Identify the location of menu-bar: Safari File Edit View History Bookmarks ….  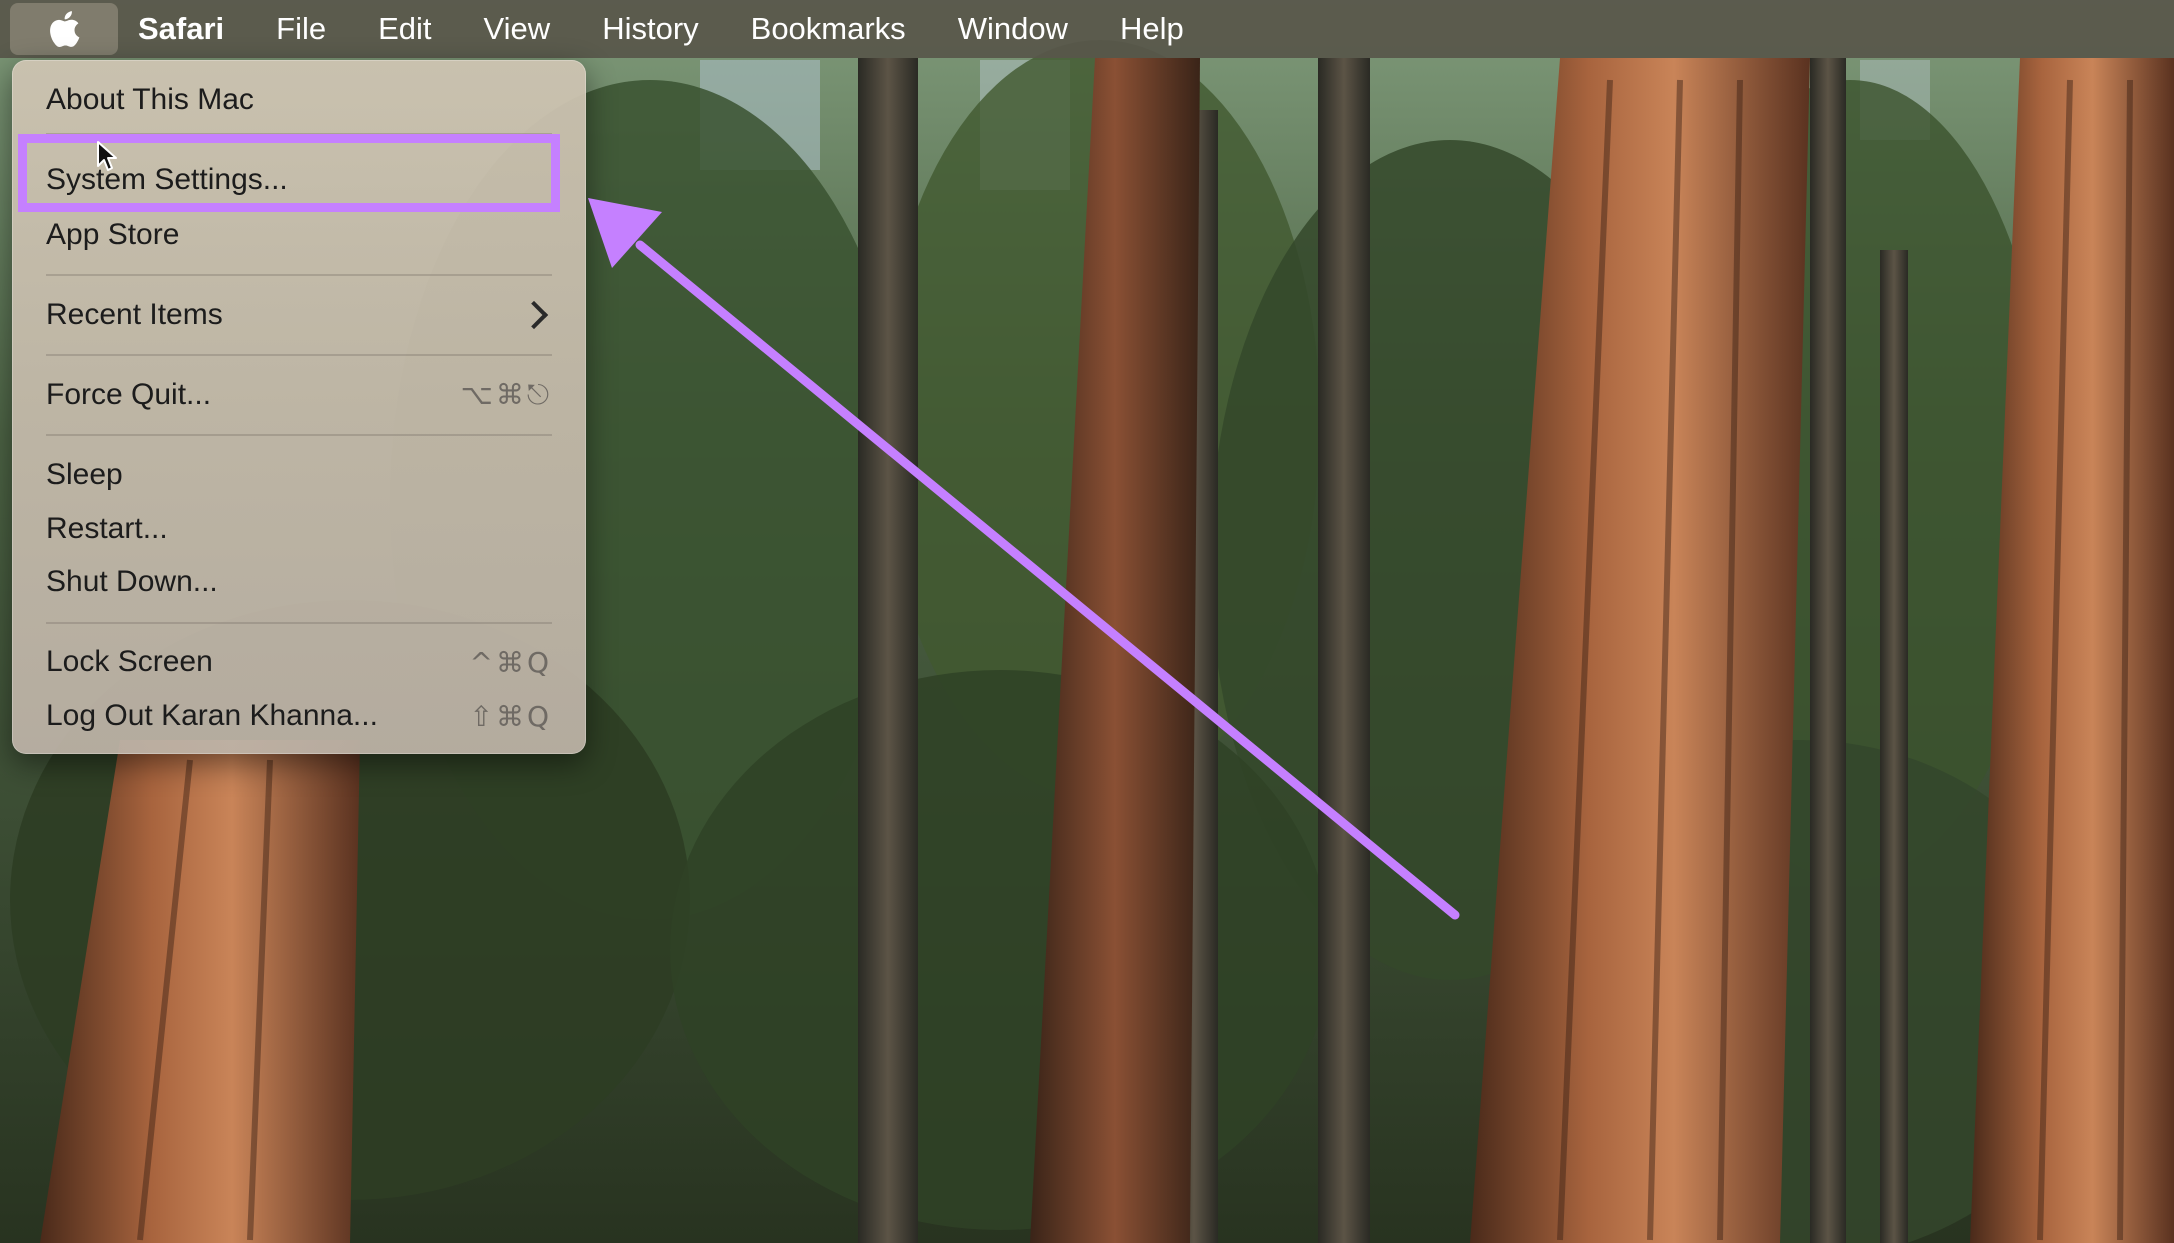
(1087, 29).